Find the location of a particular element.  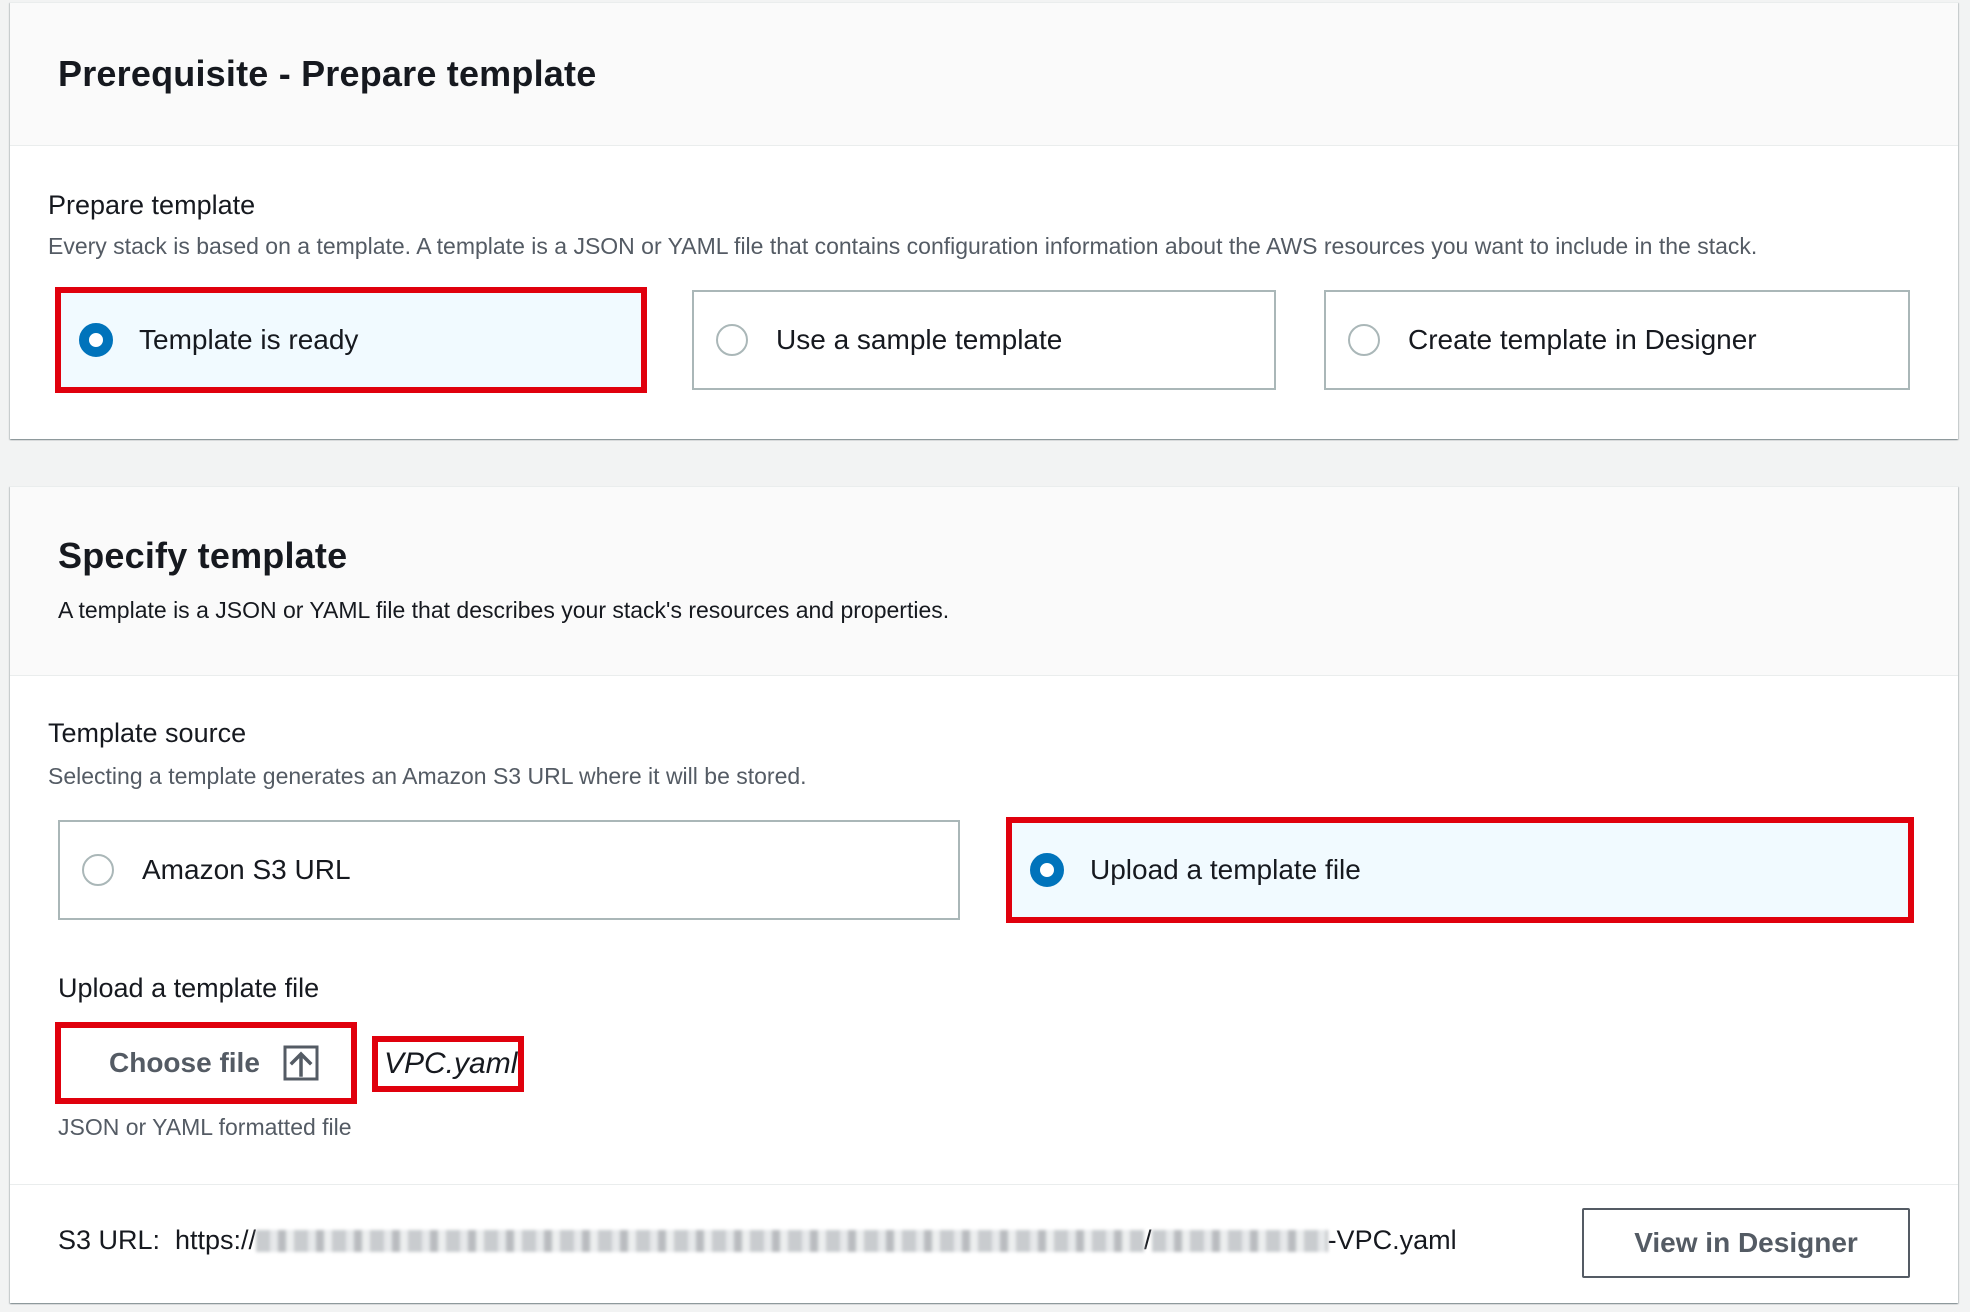

option-template-ready: Template is ready is located at coordinates (351, 340).